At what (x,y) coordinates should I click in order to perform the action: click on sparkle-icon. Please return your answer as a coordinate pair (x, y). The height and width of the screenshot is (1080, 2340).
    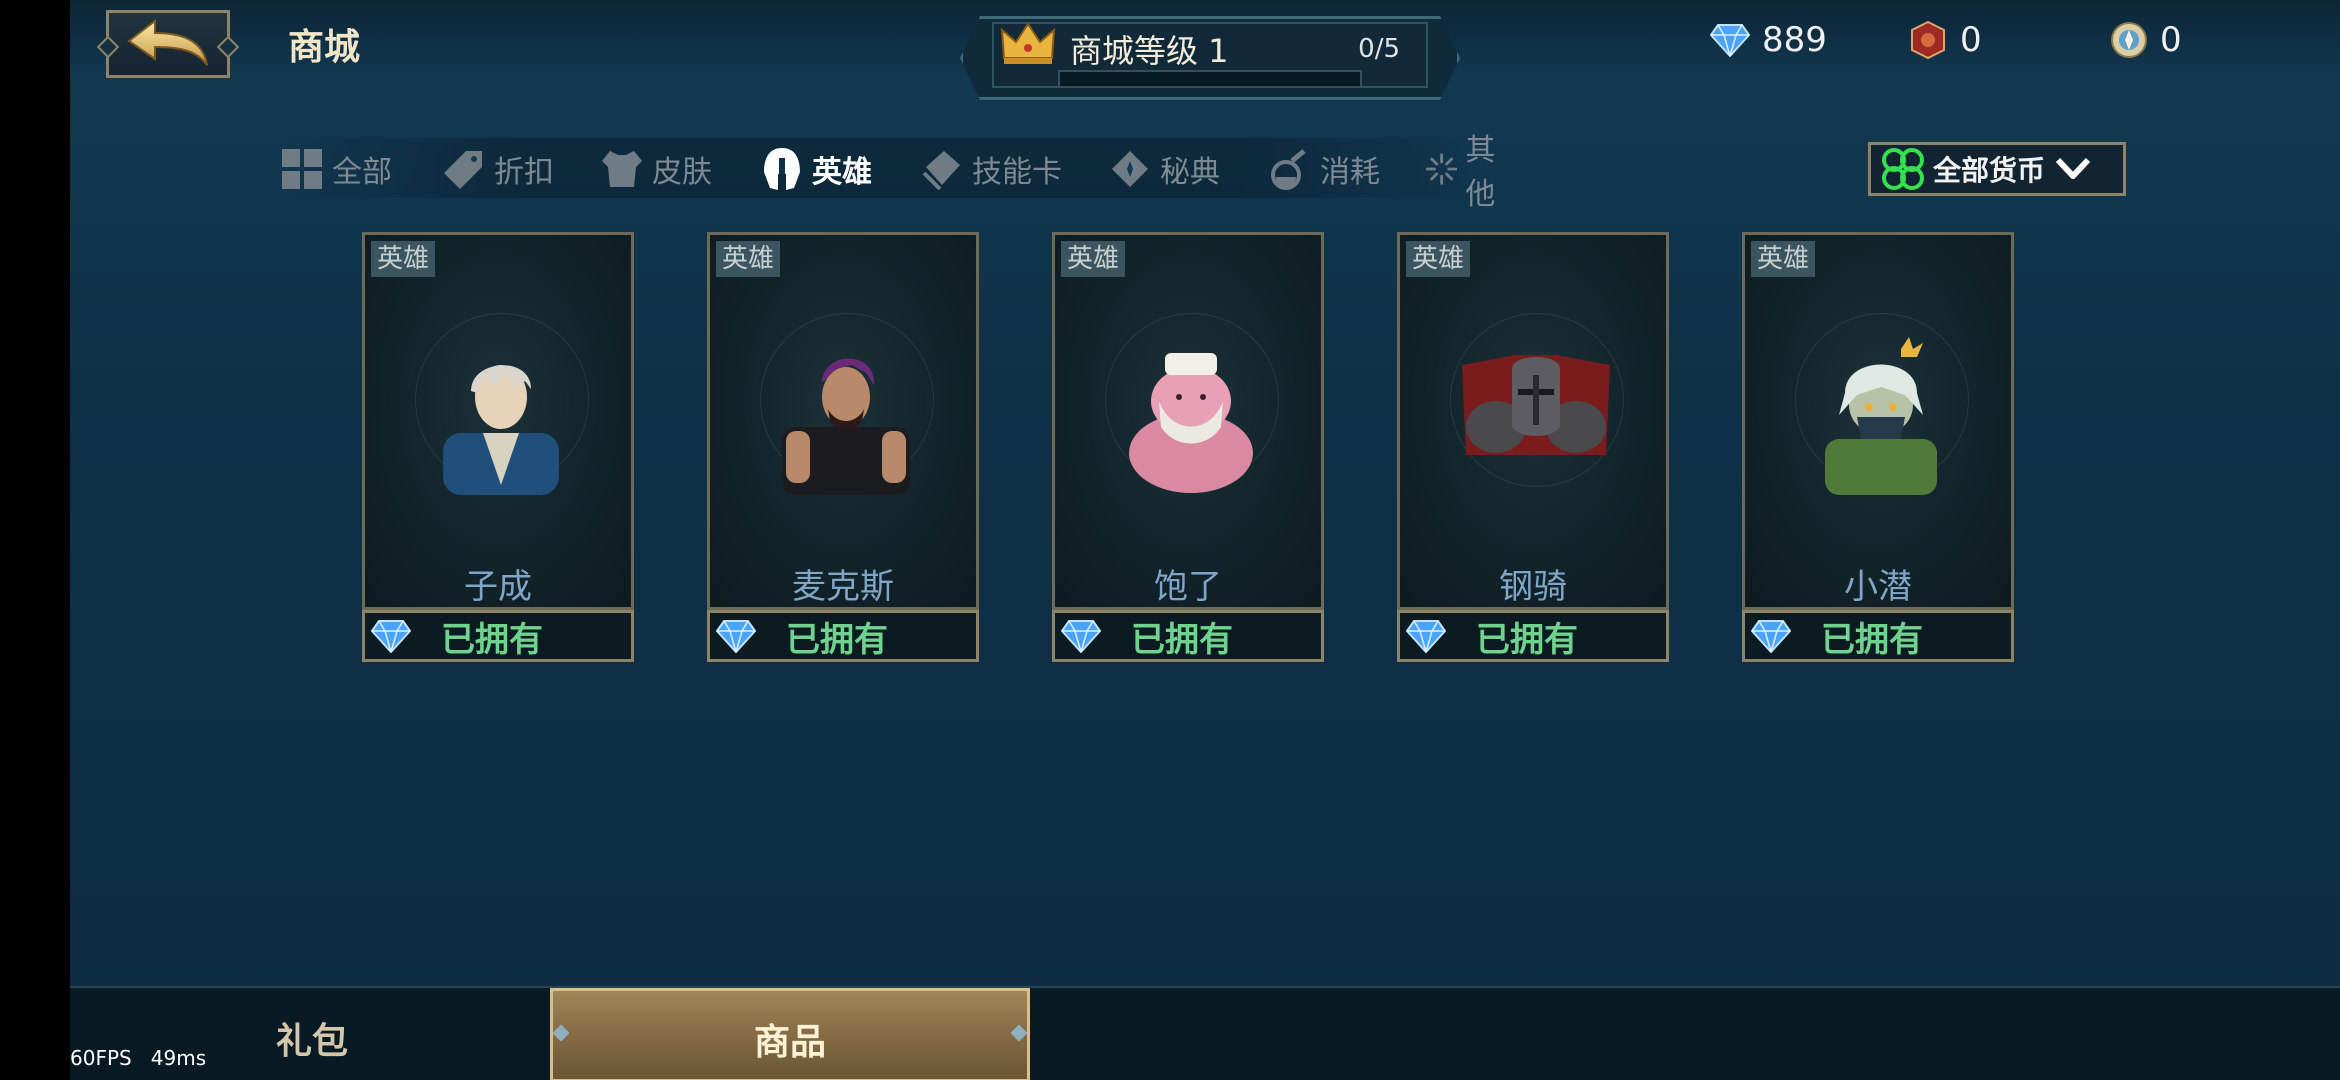
    Looking at the image, I should click on (1442, 169).